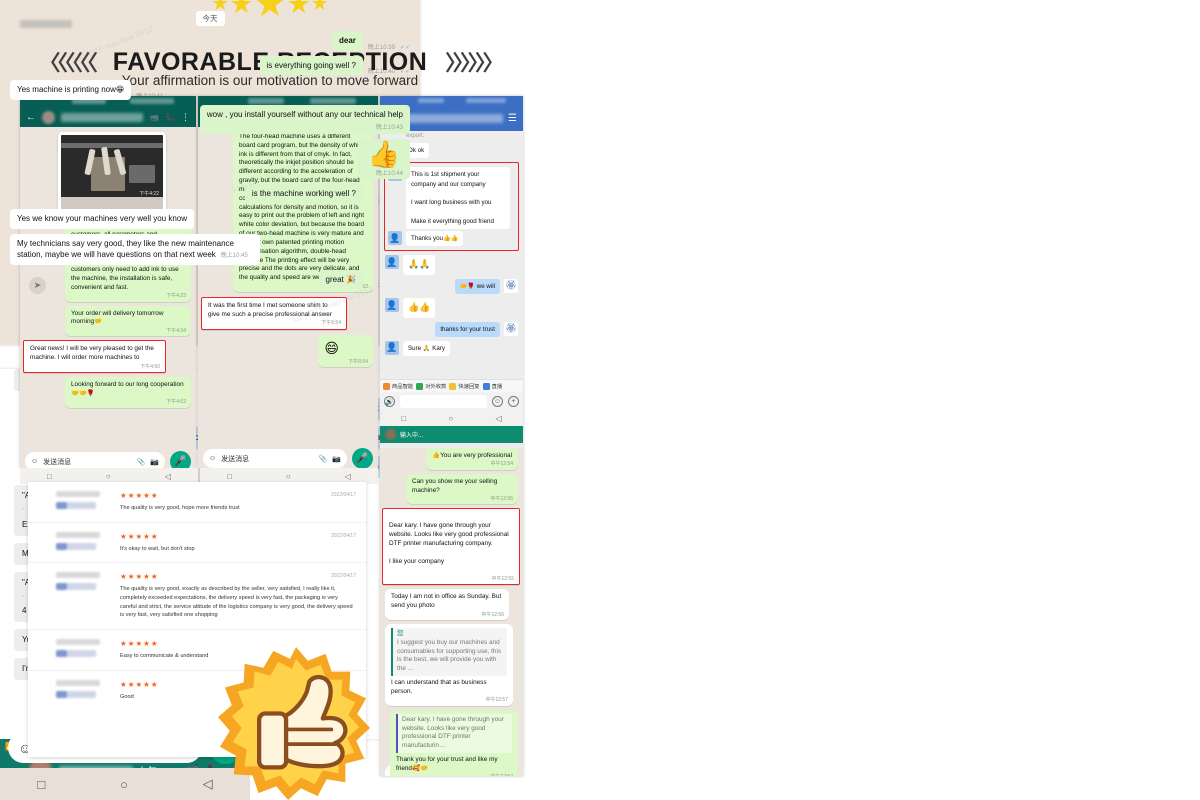 The width and height of the screenshot is (1200, 800). Describe the element at coordinates (451, 100) in the screenshot. I see `status-bar` at that location.